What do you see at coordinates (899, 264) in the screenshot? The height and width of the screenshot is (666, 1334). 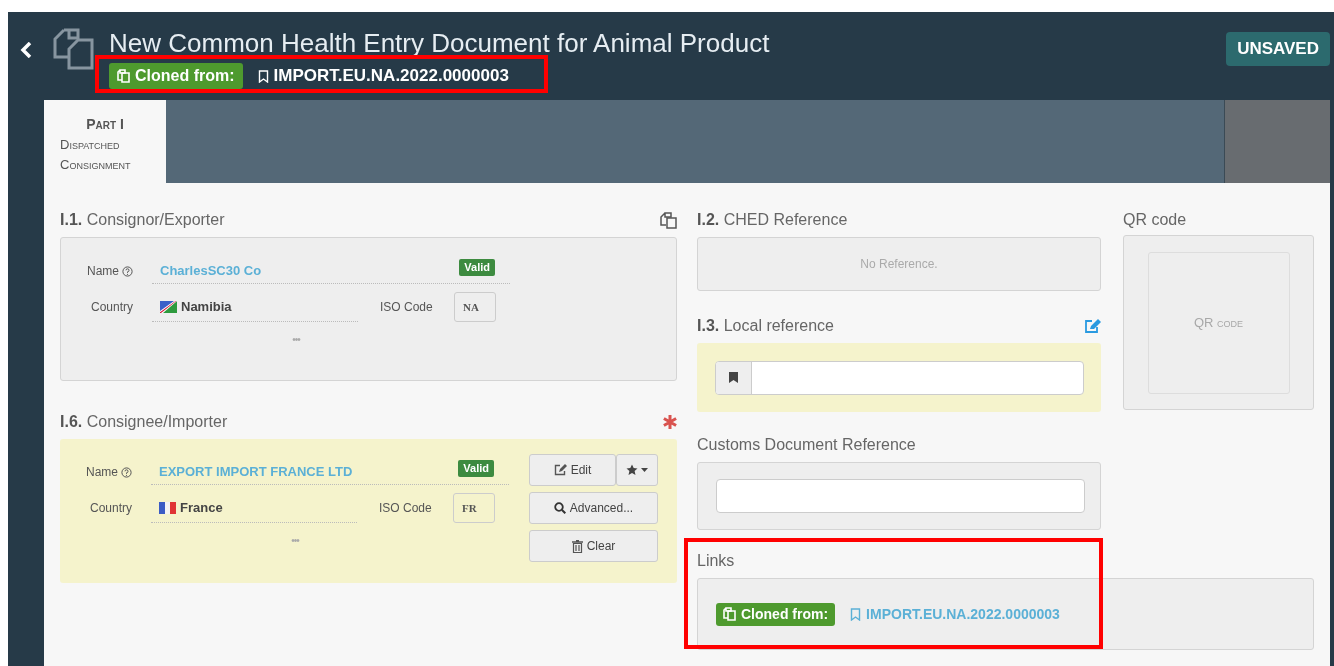 I see `empty-message: No Reference.` at bounding box center [899, 264].